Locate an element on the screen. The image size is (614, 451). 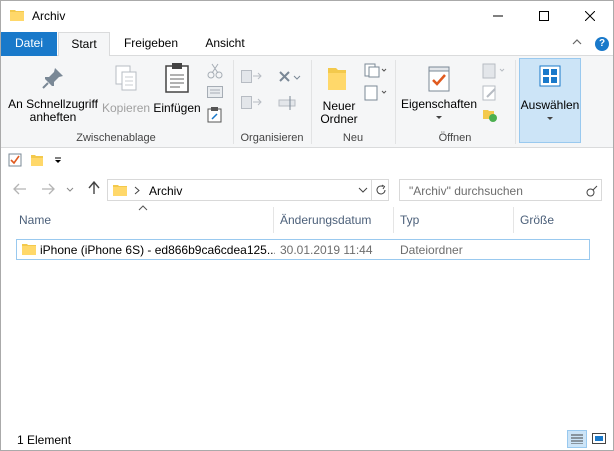
address-bar: Archiv is located at coordinates (248, 190).